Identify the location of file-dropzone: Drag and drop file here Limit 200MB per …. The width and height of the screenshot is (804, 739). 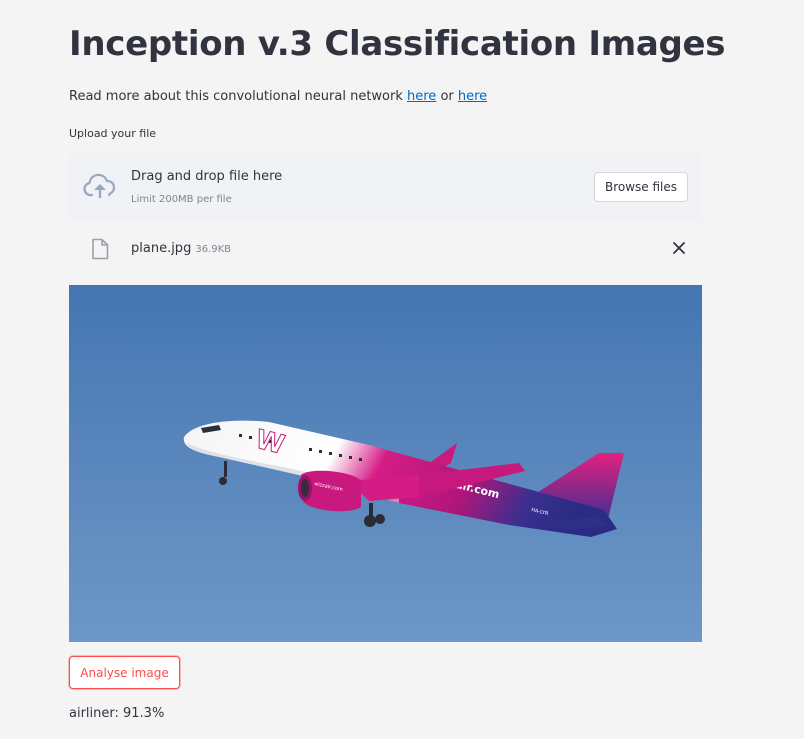
(385, 187).